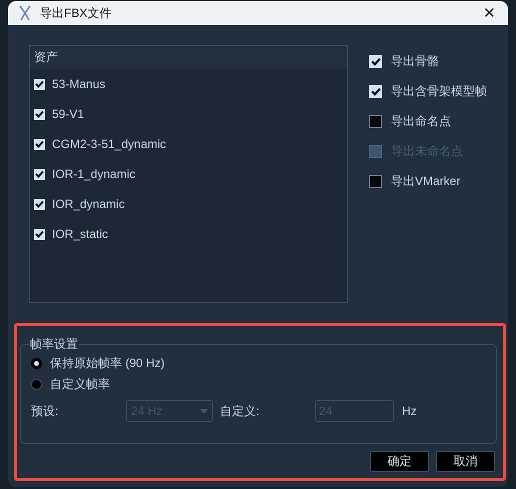 This screenshot has width=516, height=489. Describe the element at coordinates (107, 363) in the screenshot. I see `radio-label: 保持原始帧率 (90 Hz)` at that location.